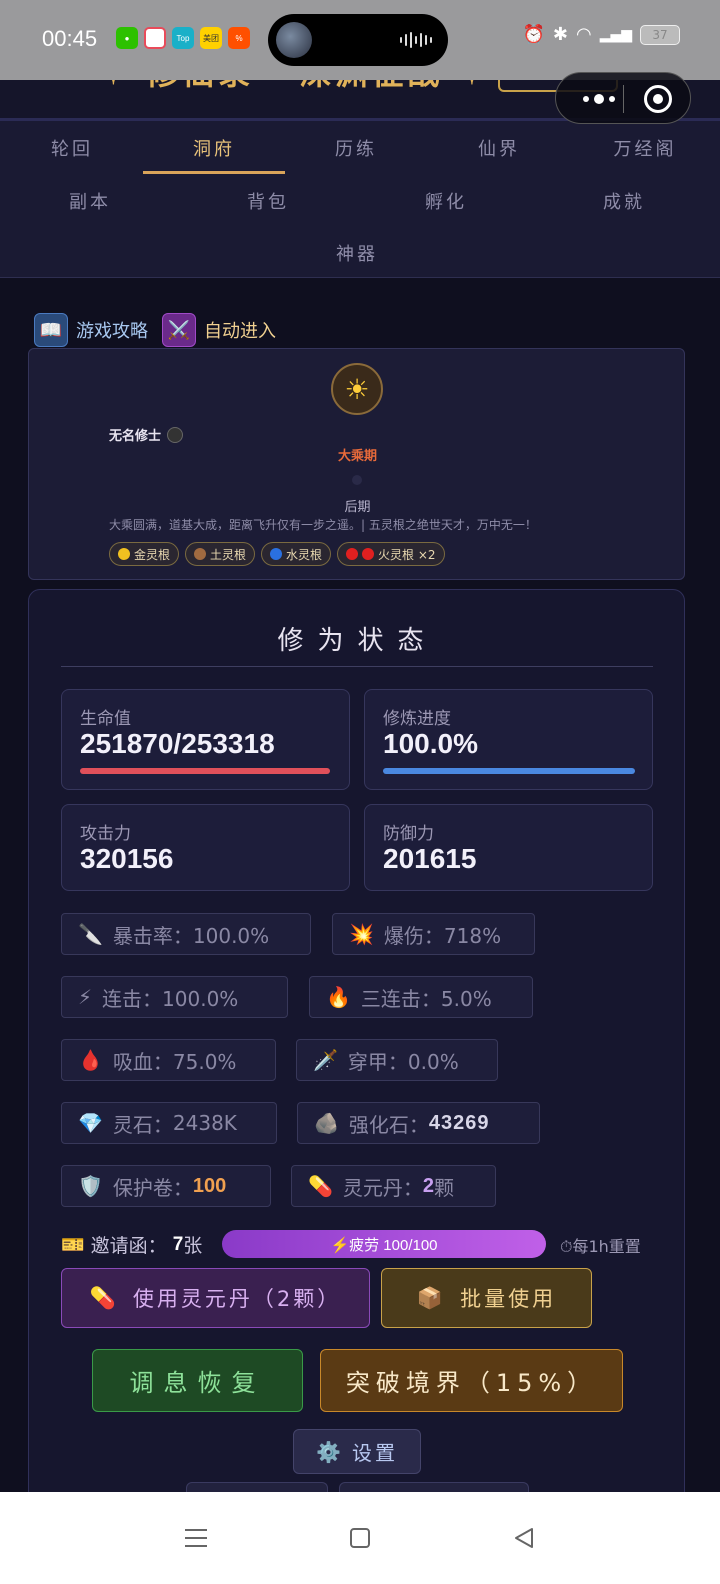 The width and height of the screenshot is (720, 1584). I want to click on breakthrough-button: 突破境界（15%）, so click(471, 1380).